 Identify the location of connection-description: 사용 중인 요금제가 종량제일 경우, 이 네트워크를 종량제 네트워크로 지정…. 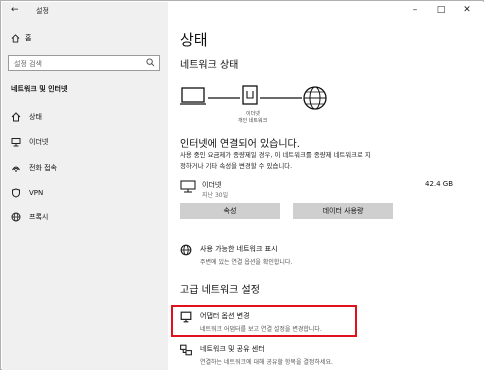
(275, 160).